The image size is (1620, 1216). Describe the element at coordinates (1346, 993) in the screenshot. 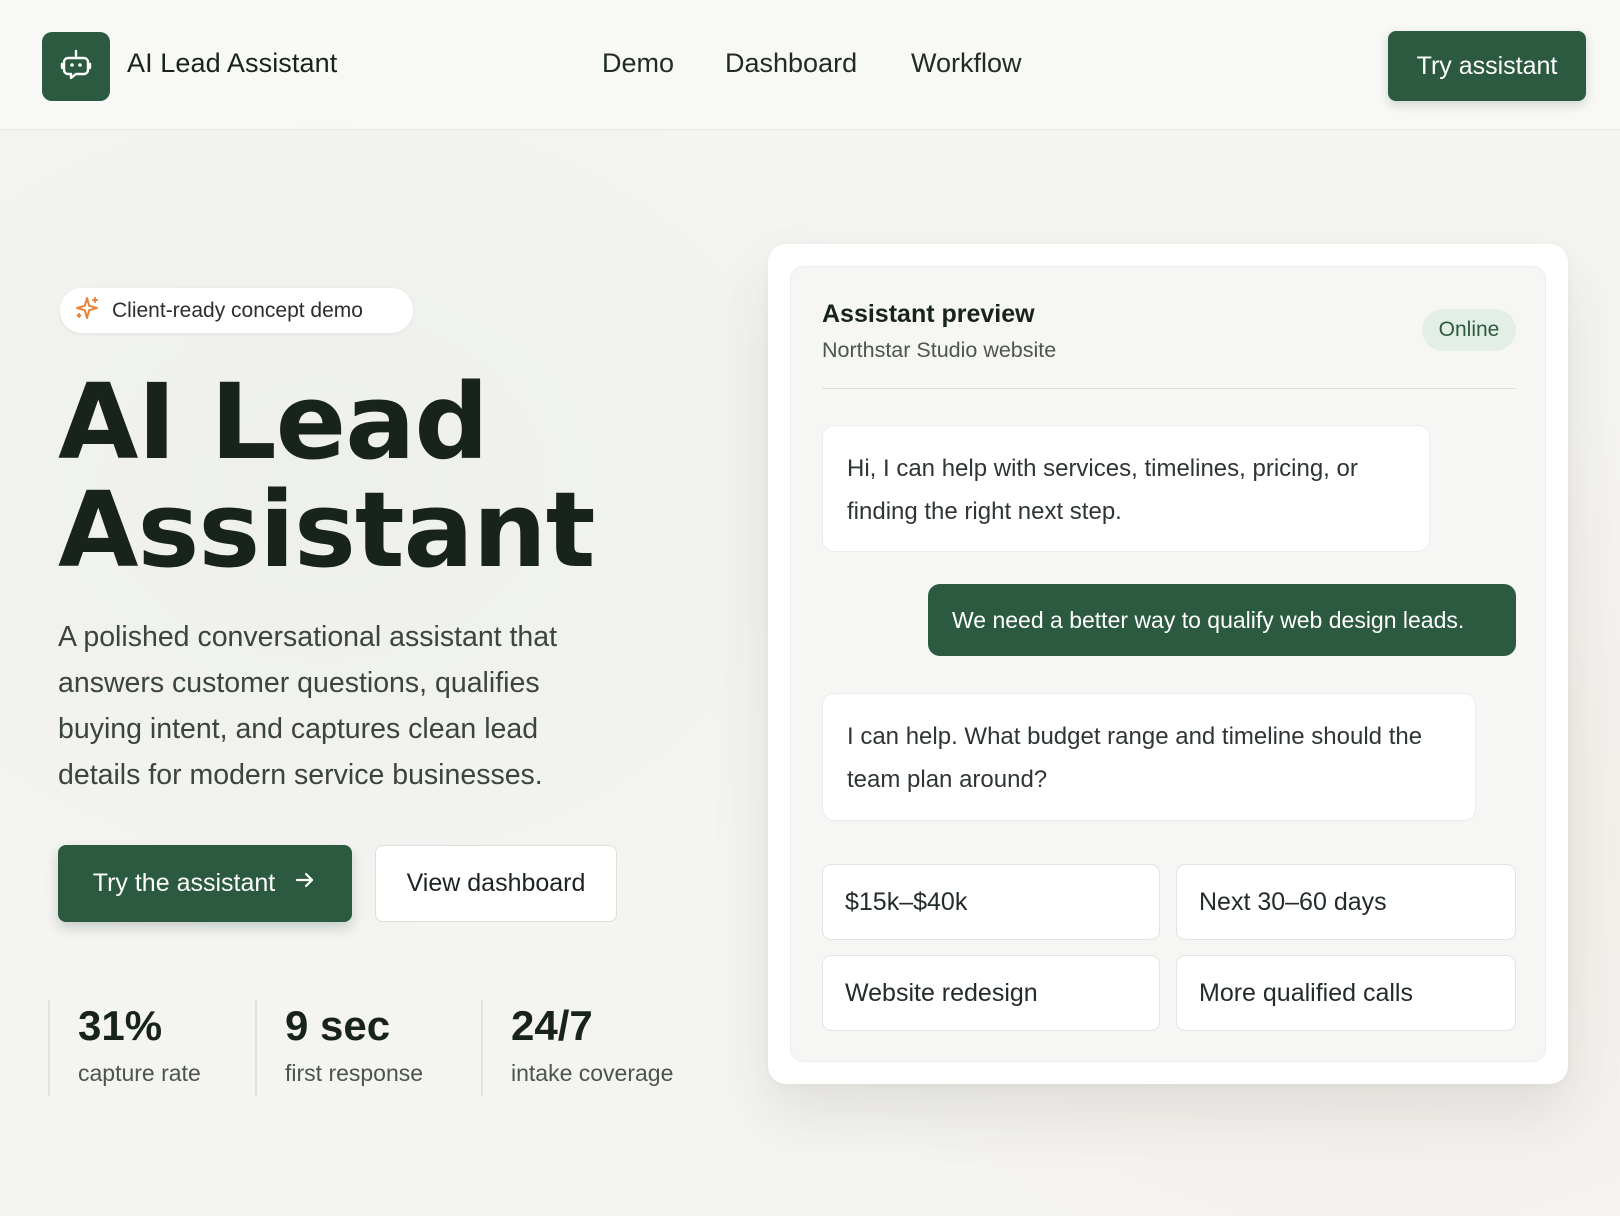

I see `quick-reply-goal: More qualified calls` at that location.